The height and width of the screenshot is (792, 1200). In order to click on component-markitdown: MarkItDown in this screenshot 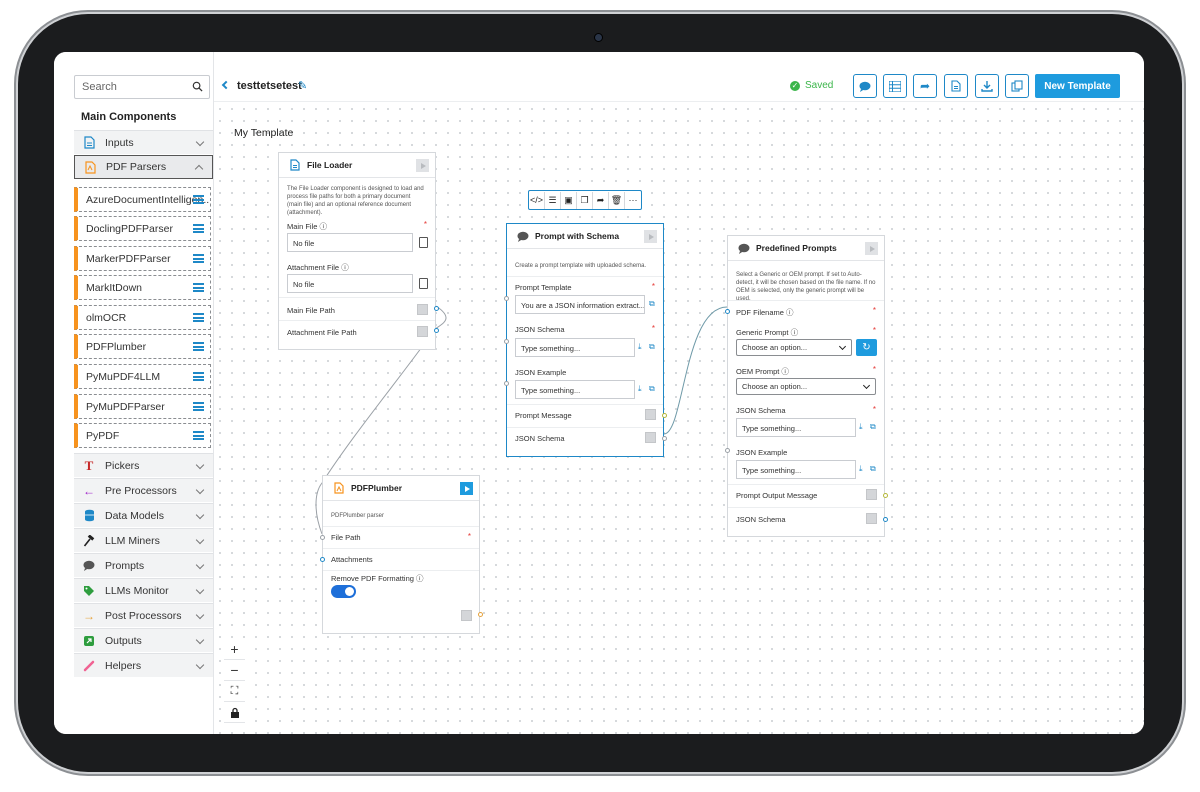, I will do `click(142, 287)`.